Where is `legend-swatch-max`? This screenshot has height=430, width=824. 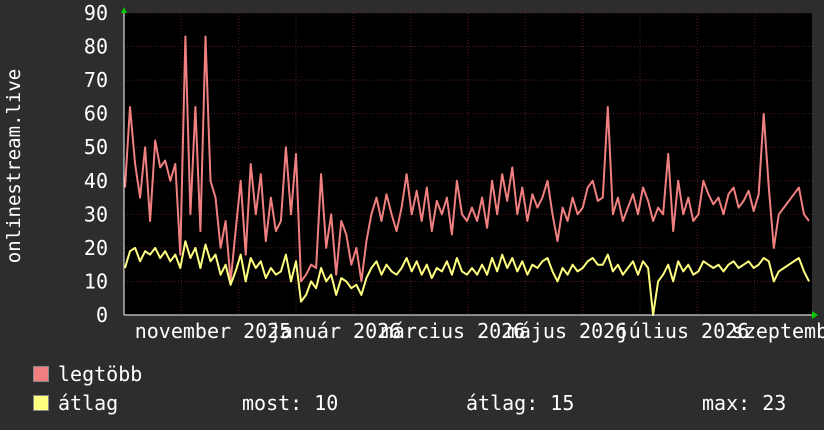
legend-swatch-max is located at coordinates (41, 374).